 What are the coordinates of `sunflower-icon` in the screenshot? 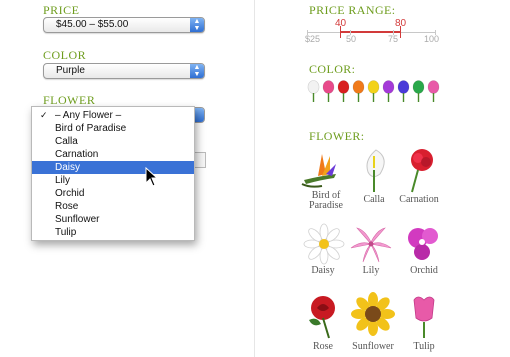 It's located at (373, 314).